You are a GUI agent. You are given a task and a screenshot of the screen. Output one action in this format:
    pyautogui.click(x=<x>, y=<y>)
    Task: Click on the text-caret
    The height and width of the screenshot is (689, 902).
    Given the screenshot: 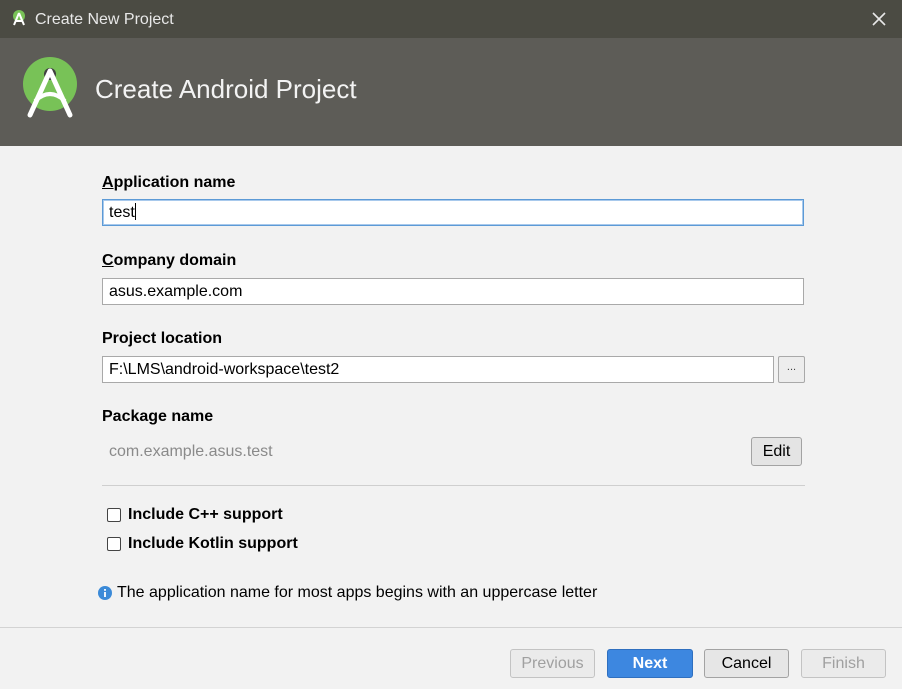 What is the action you would take?
    pyautogui.click(x=135, y=211)
    